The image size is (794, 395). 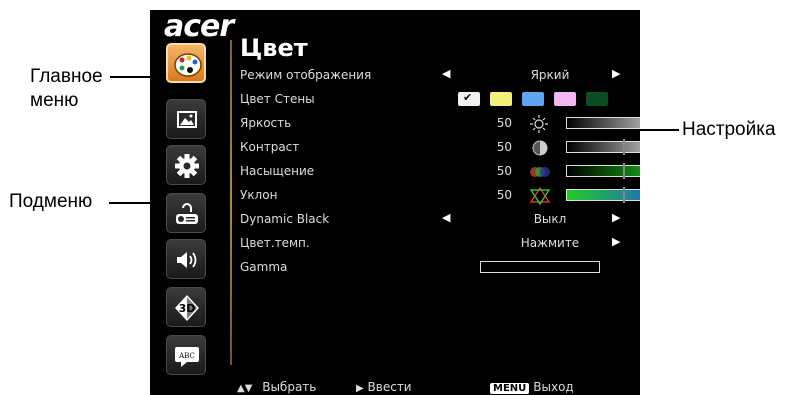 What do you see at coordinates (199, 27) in the screenshot?
I see `acer-logo: acer` at bounding box center [199, 27].